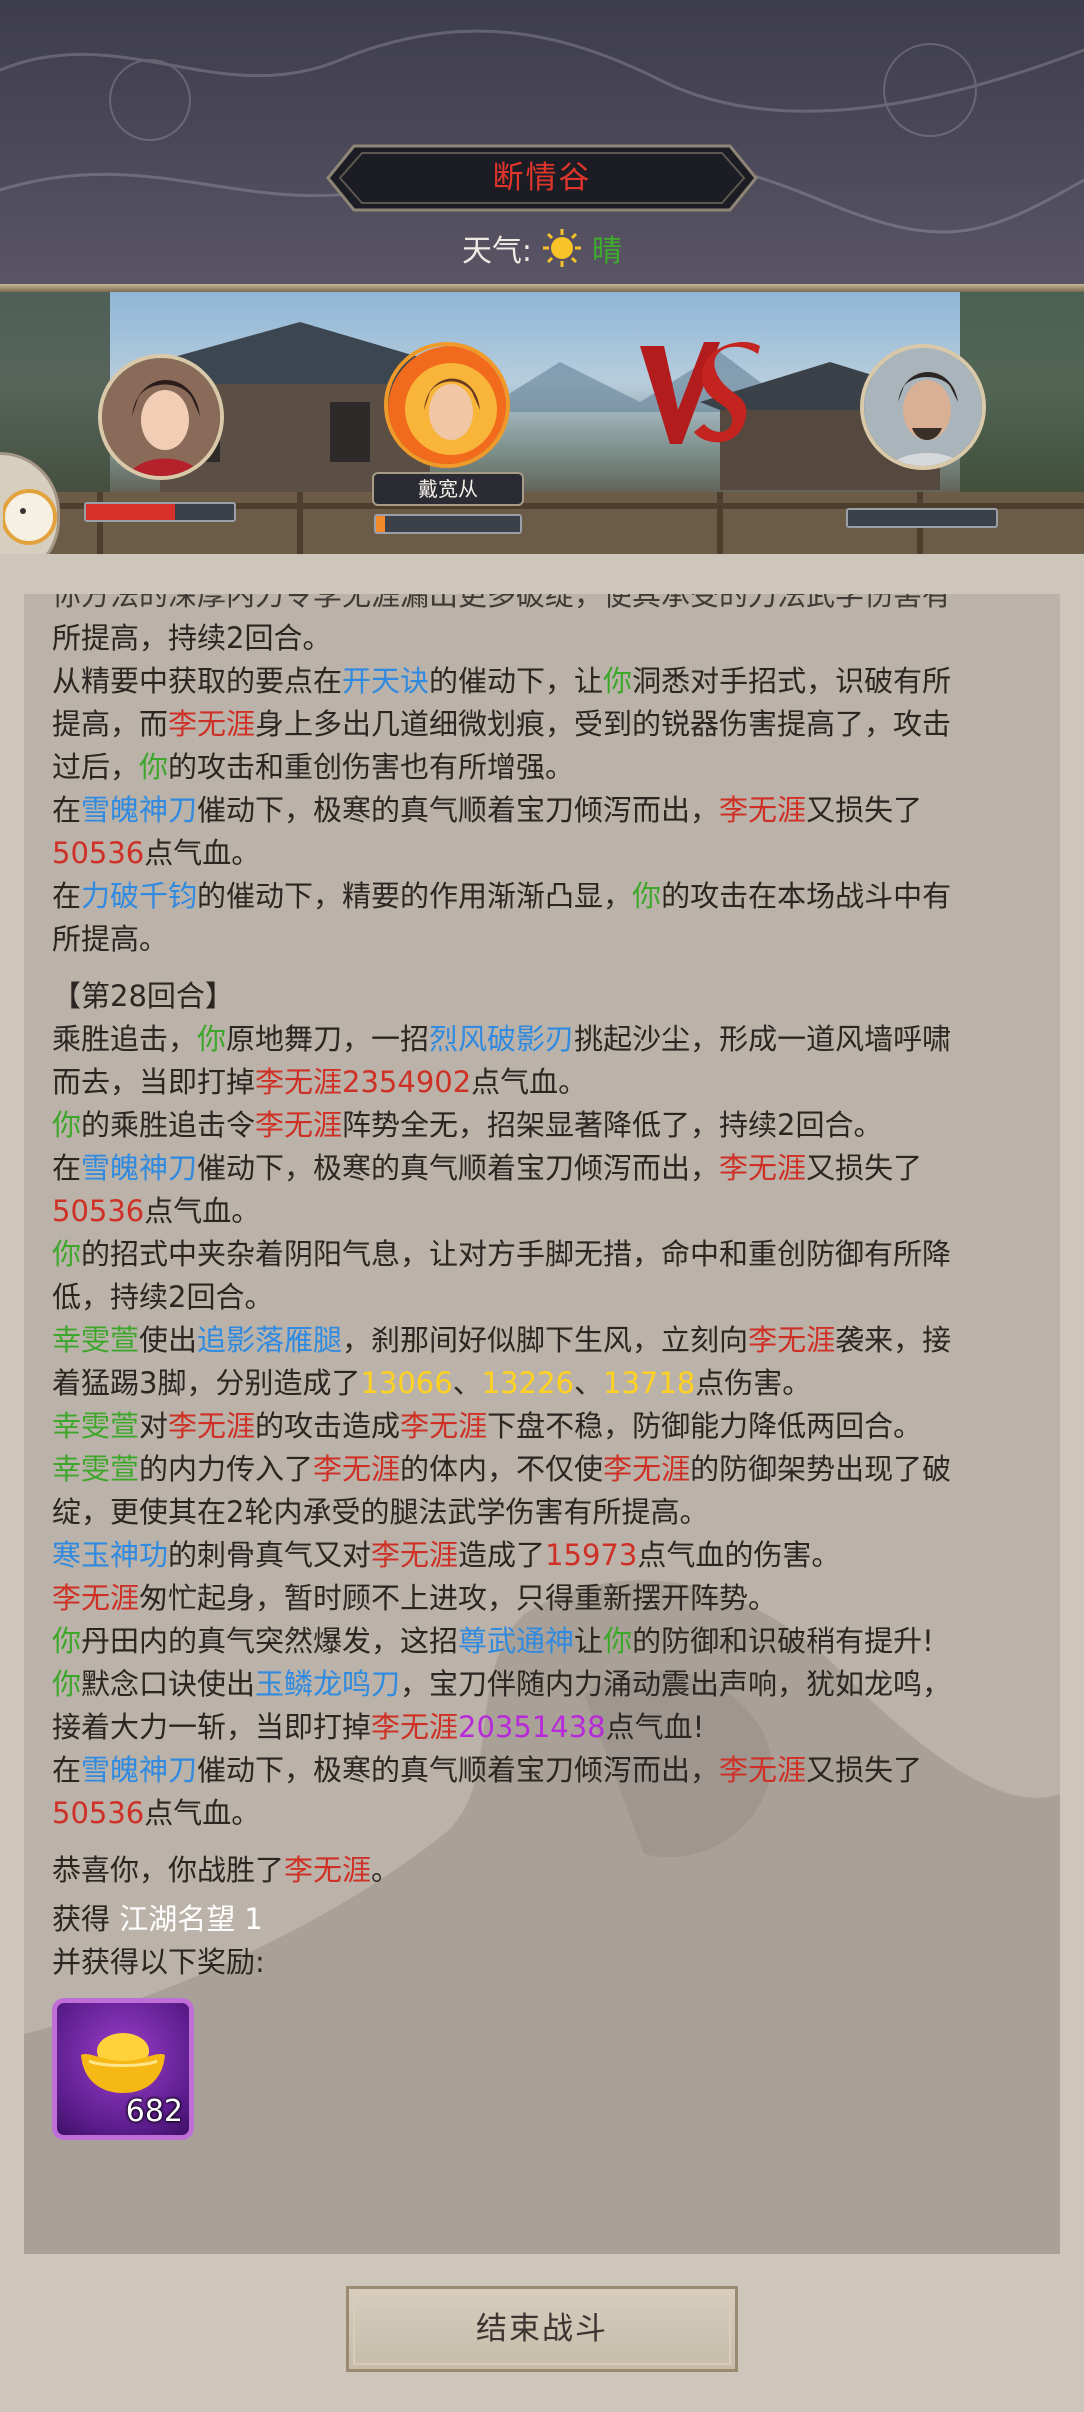 Image resolution: width=1084 pixels, height=2412 pixels. What do you see at coordinates (502, 1254) in the screenshot?
I see `log-line: 你的招式中夹杂着阴阳气息，让对方手脚无措，命中和重创防御有所降` at bounding box center [502, 1254].